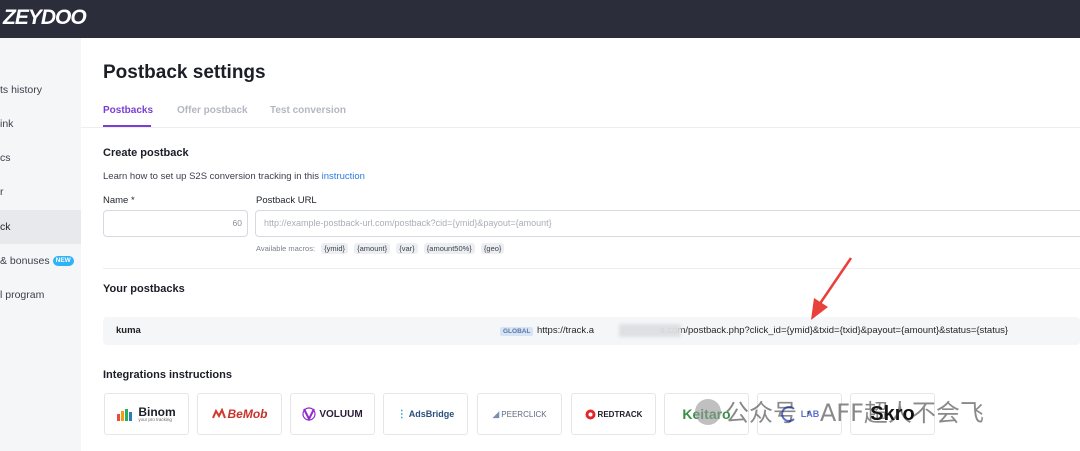 The width and height of the screenshot is (1080, 451). I want to click on integration-peerclick: ◢ PEERCLICK, so click(519, 414).